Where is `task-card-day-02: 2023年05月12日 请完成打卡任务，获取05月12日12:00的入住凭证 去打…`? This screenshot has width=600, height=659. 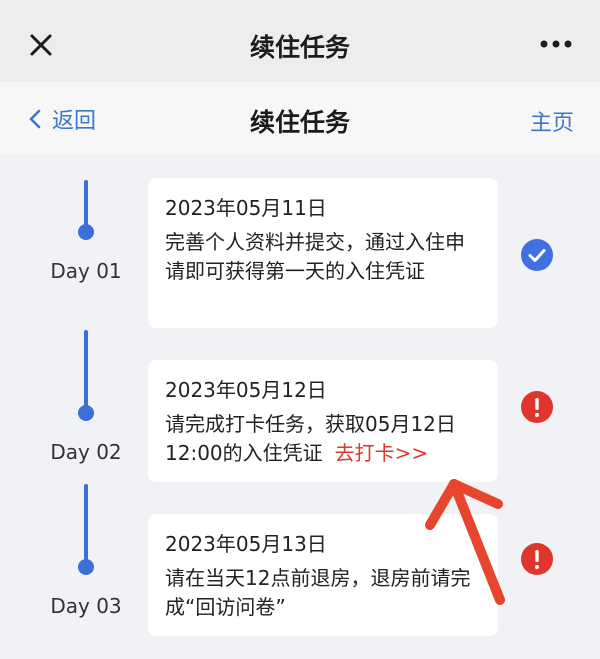 task-card-day-02: 2023年05月12日 请完成打卡任务，获取05月12日12:00的入住凭证 去打… is located at coordinates (323, 421).